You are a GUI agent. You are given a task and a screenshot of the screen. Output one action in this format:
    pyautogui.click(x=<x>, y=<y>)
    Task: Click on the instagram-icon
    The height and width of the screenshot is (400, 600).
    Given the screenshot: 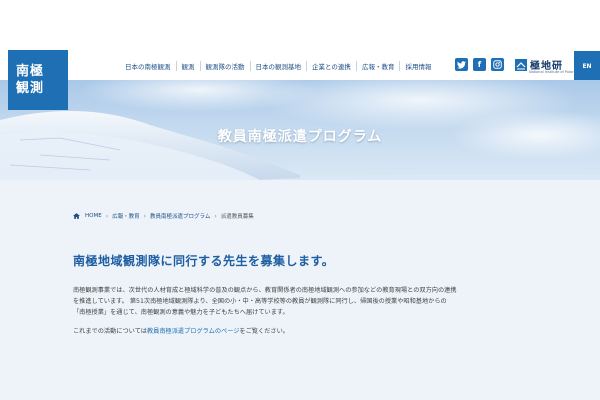 What is the action you would take?
    pyautogui.click(x=497, y=64)
    